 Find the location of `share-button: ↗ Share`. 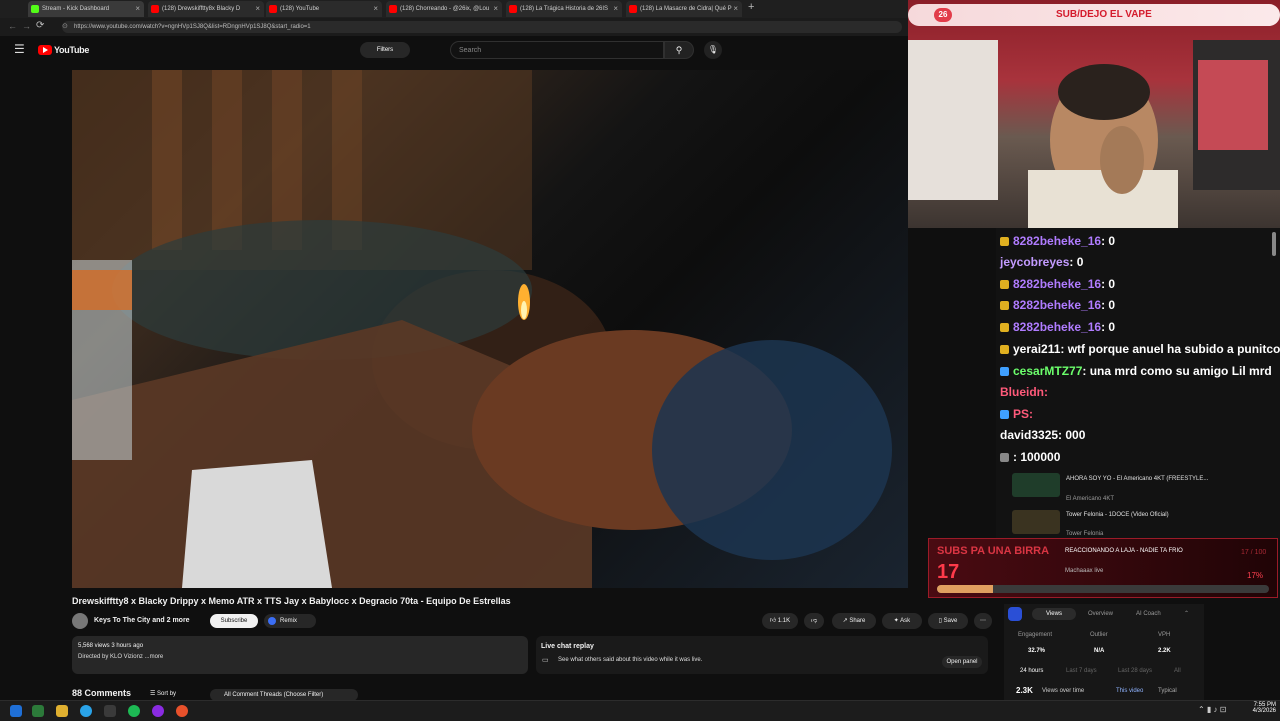

share-button: ↗ Share is located at coordinates (854, 621).